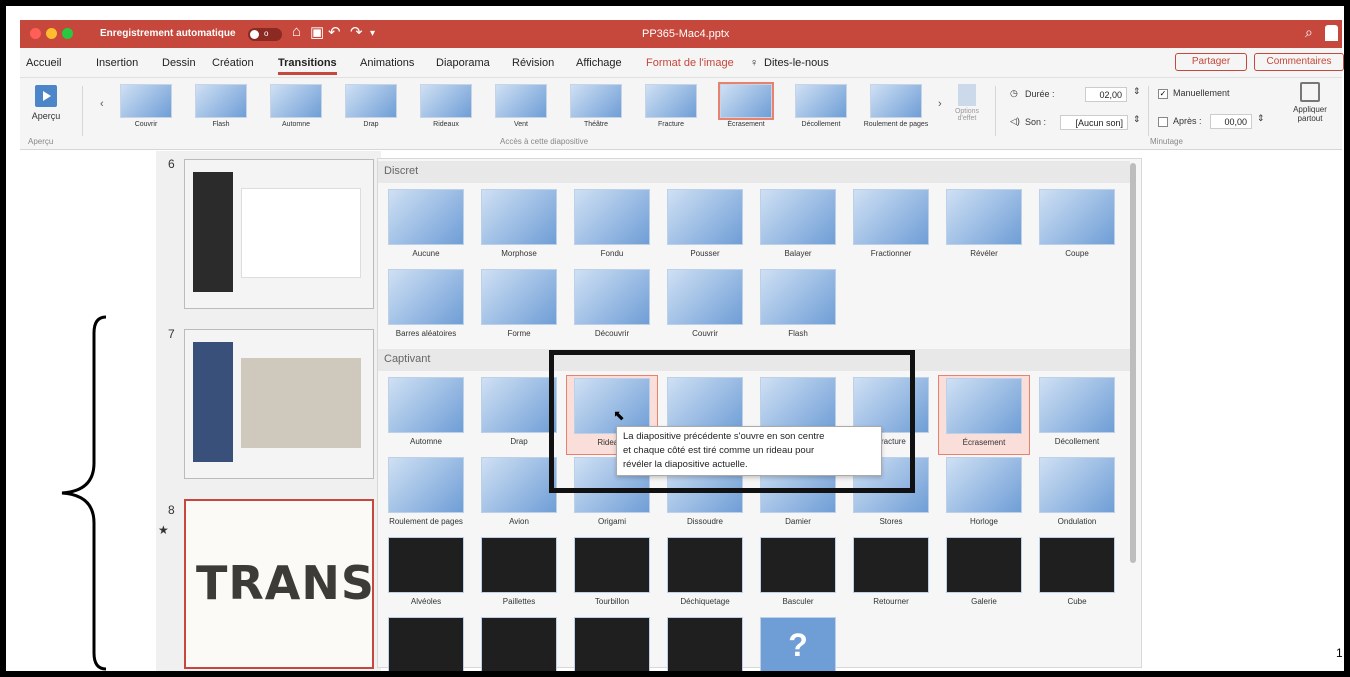 The image size is (1350, 677). Describe the element at coordinates (896, 124) in the screenshot. I see `transition-label: Roulement de pages` at that location.